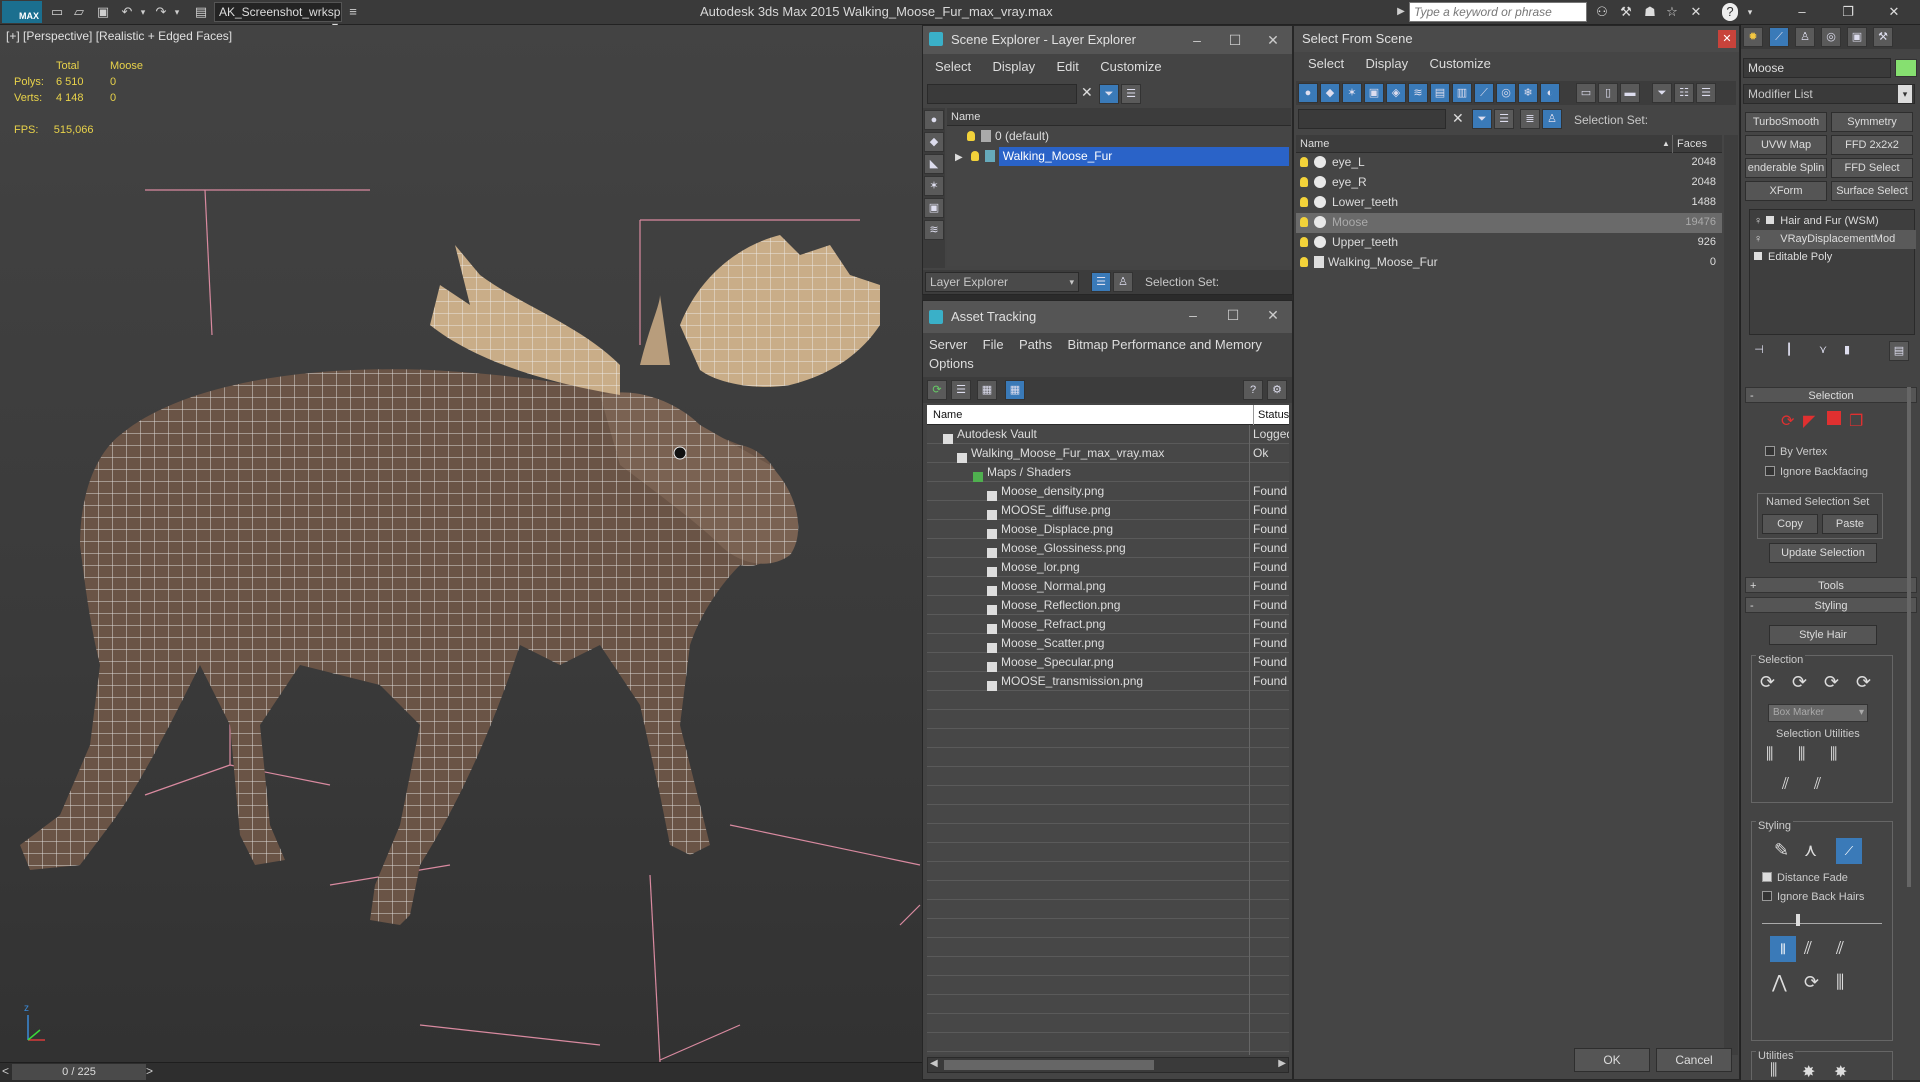 The width and height of the screenshot is (1920, 1082). I want to click on sort-arrow-icon: ▲, so click(1666, 144).